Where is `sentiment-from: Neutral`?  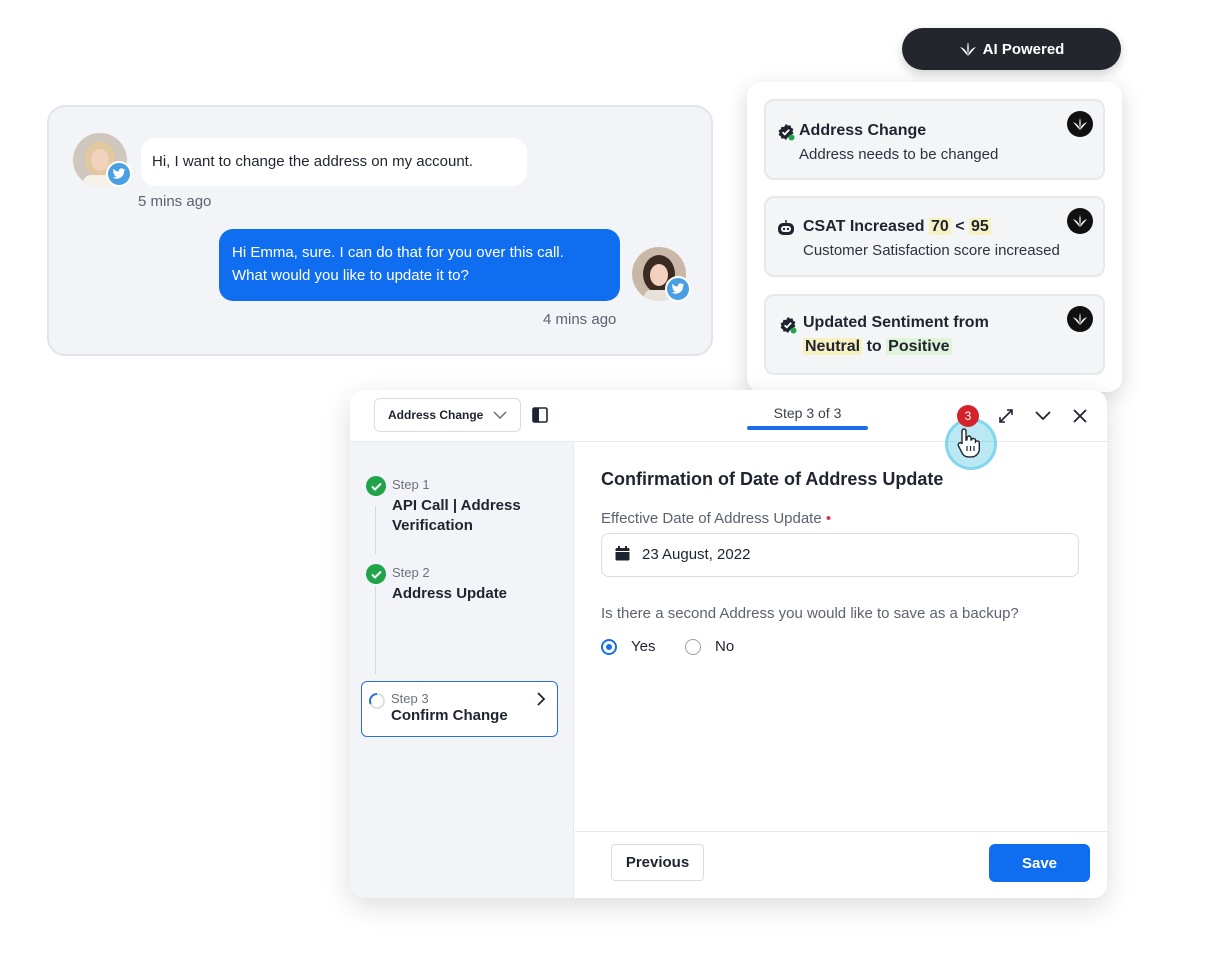
sentiment-from: Neutral is located at coordinates (833, 346).